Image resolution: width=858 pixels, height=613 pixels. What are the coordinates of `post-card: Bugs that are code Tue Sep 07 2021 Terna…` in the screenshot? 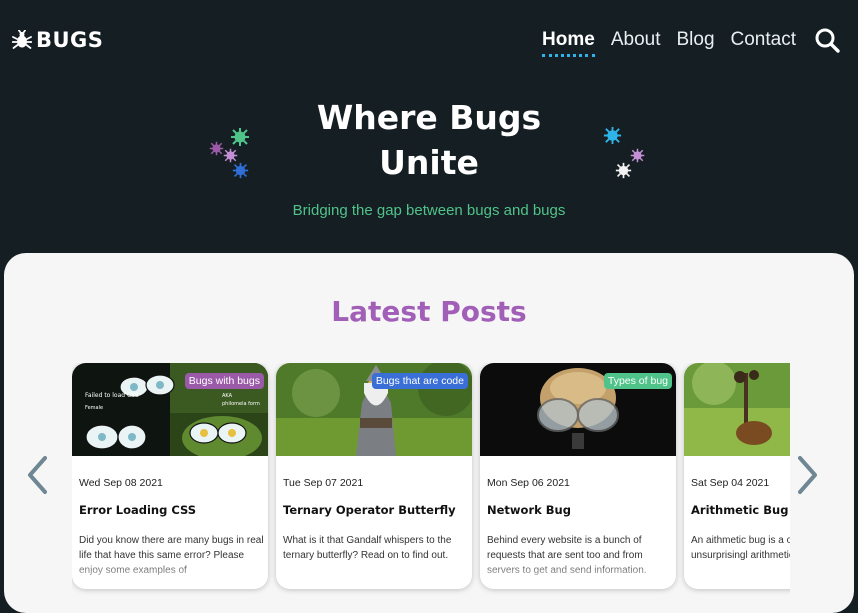 It's located at (374, 476).